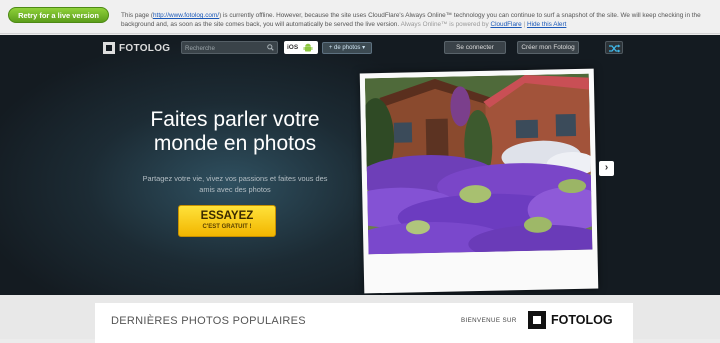  Describe the element at coordinates (137, 15) in the screenshot. I see `message-text: This page (` at that location.